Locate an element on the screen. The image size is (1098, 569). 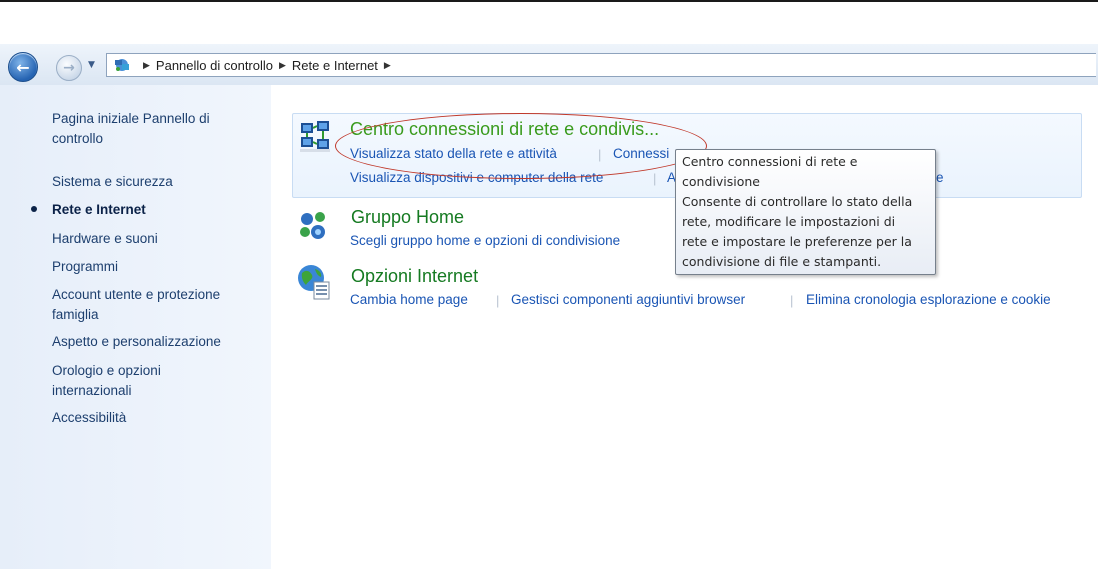
back-arrow-icon: ← is located at coordinates (23, 67).